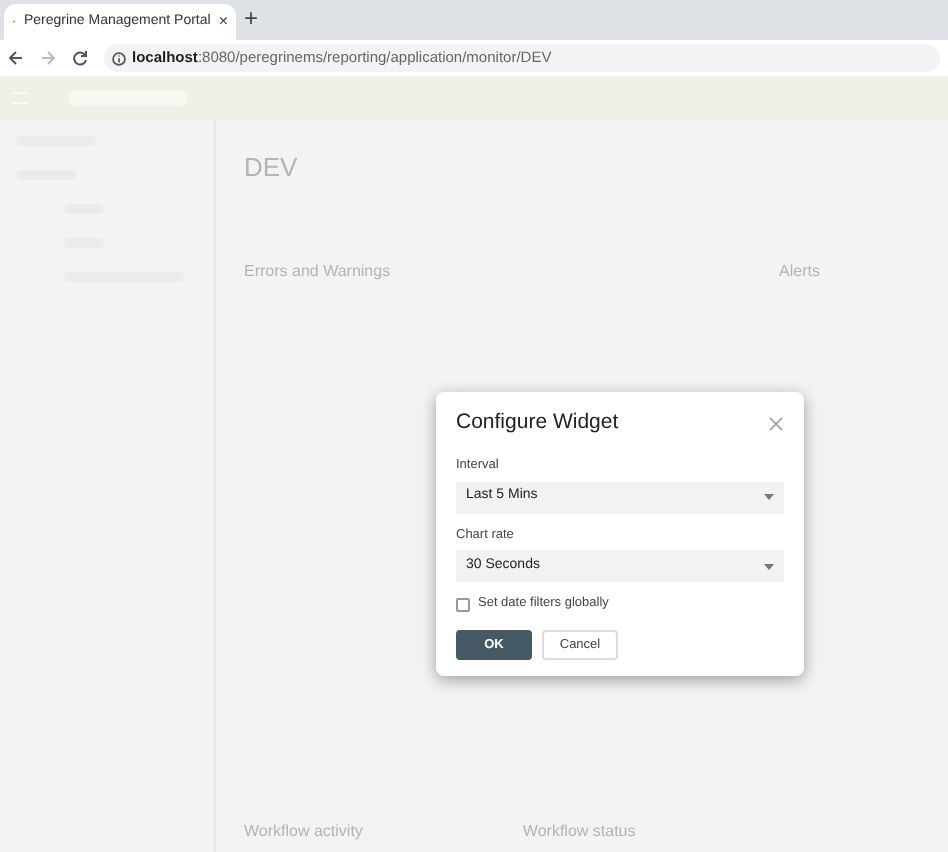 The image size is (948, 852). I want to click on card-title: Errors and Warnings, so click(317, 271).